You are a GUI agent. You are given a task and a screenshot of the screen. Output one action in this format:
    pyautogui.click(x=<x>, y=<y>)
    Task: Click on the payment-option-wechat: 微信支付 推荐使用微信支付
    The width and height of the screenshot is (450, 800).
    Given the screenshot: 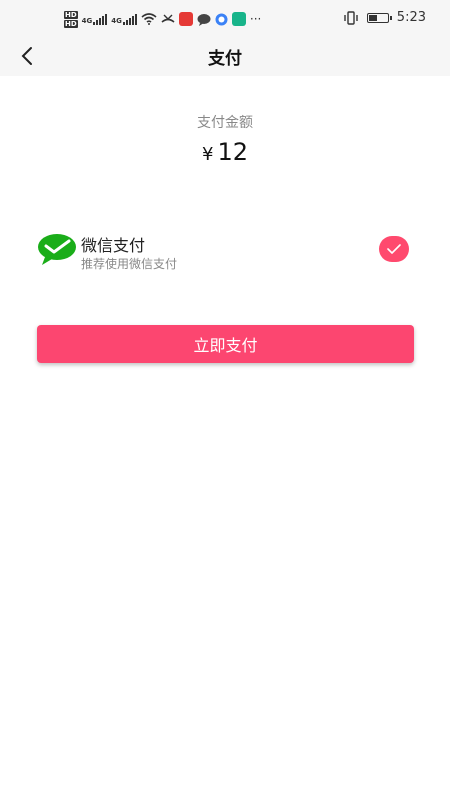 What is the action you would take?
    pyautogui.click(x=227, y=251)
    